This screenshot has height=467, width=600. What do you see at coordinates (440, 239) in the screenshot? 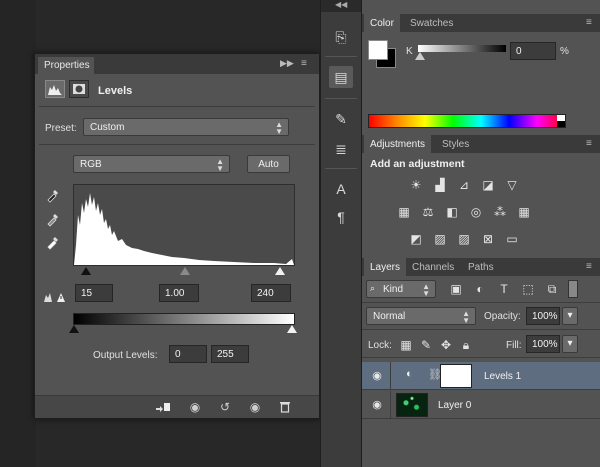
I see `posterize-icon: ▨` at bounding box center [440, 239].